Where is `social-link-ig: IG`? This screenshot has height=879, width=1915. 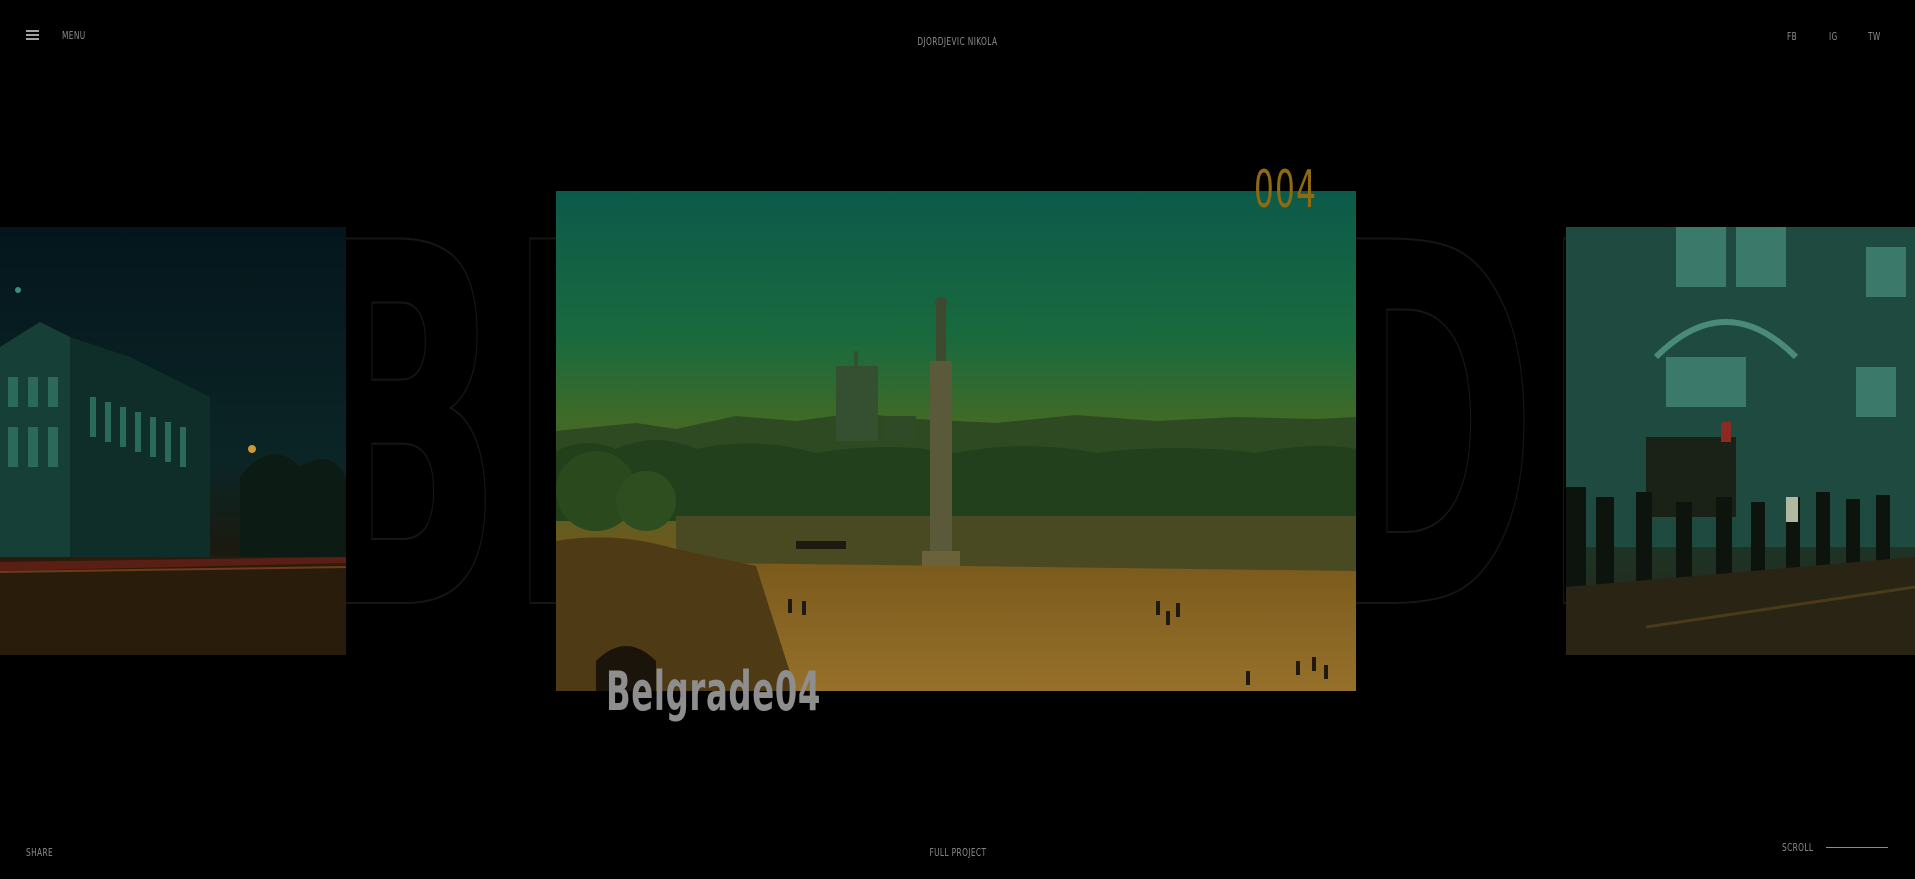 social-link-ig: IG is located at coordinates (1833, 36).